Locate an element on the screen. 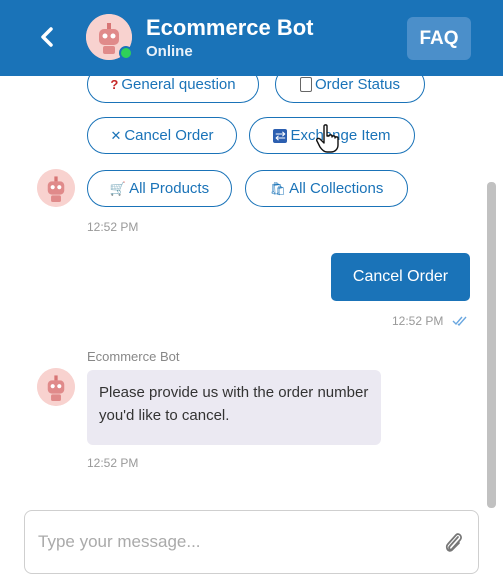 The image size is (503, 581). online-status-dot is located at coordinates (126, 53).